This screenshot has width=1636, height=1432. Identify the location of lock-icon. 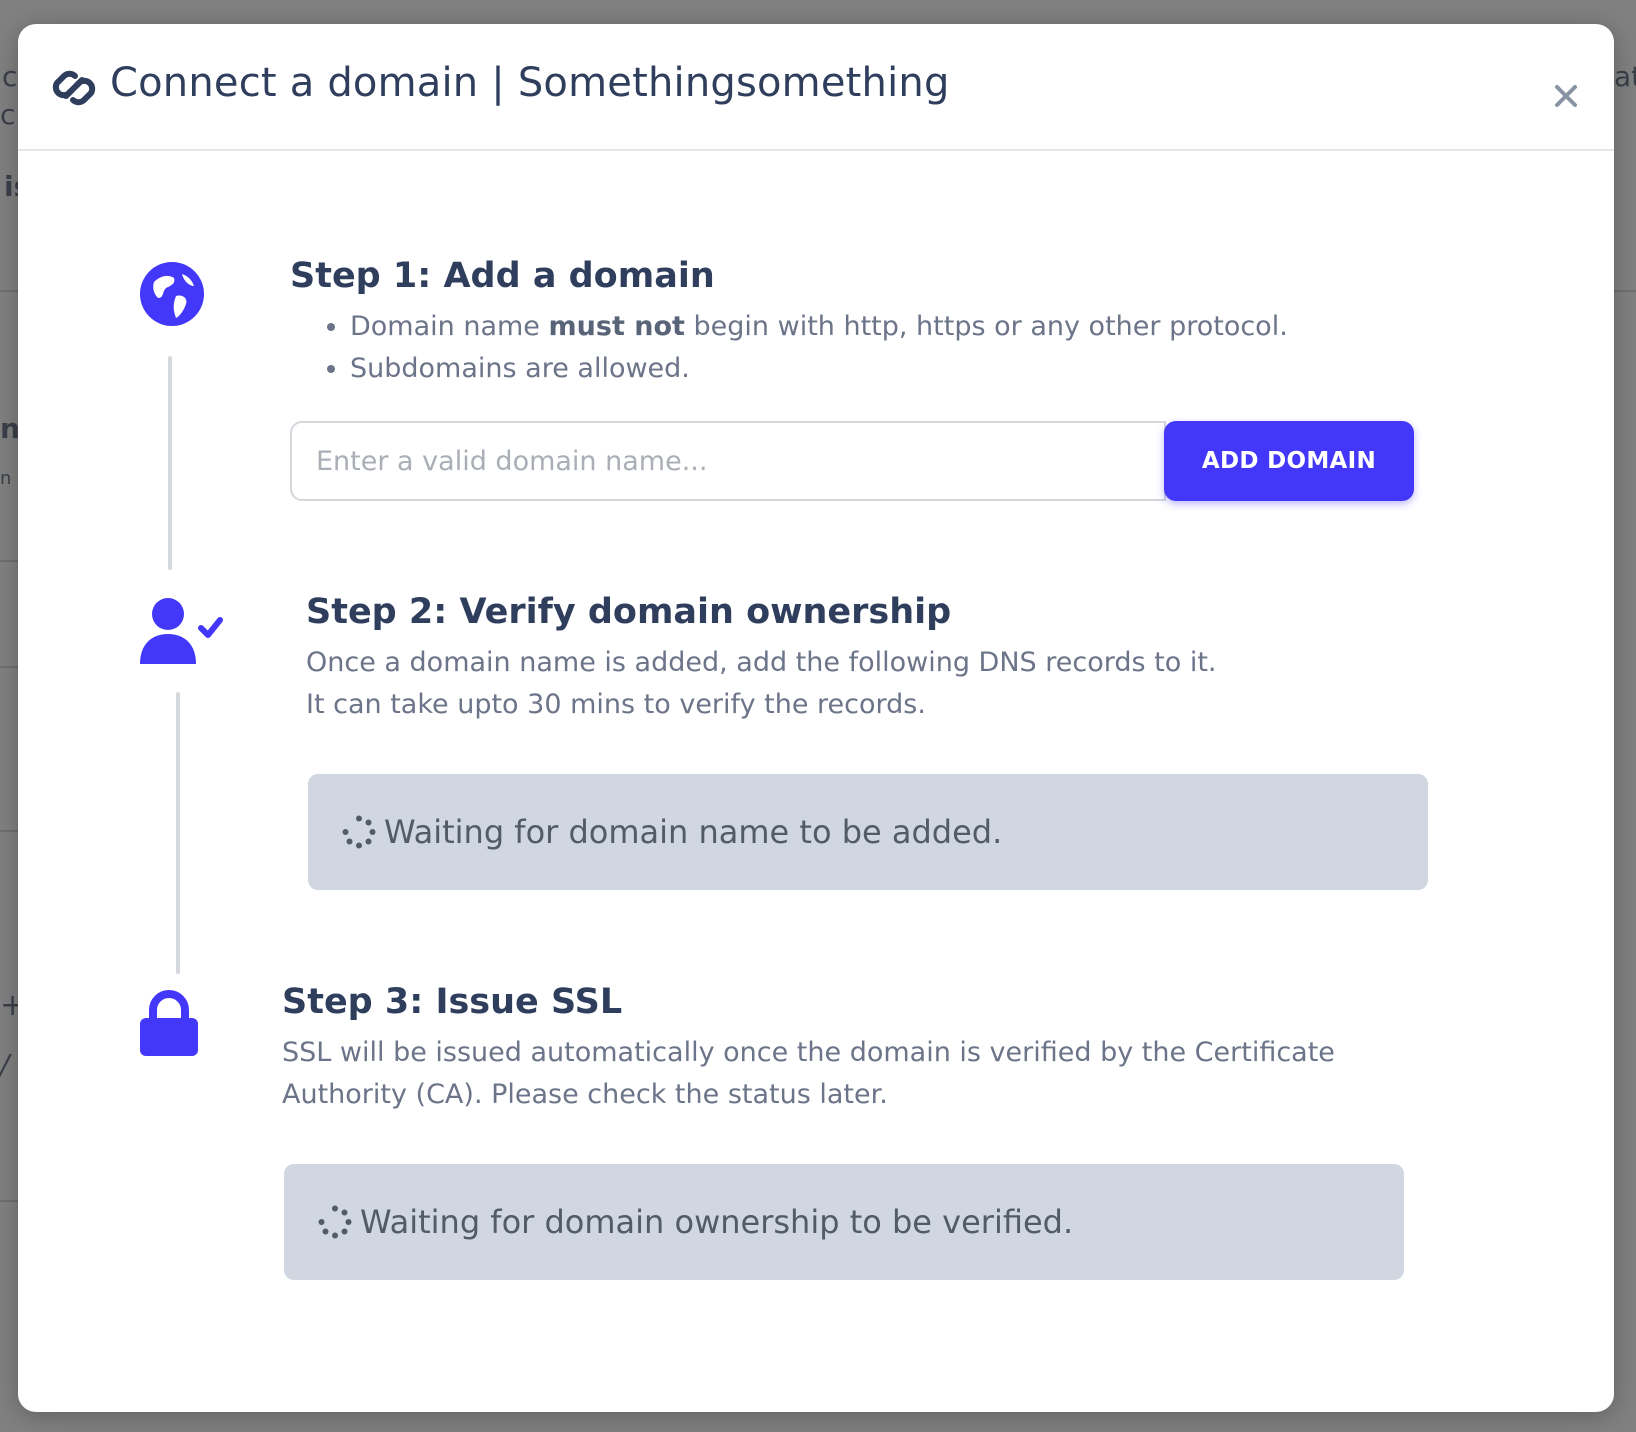
(169, 1025).